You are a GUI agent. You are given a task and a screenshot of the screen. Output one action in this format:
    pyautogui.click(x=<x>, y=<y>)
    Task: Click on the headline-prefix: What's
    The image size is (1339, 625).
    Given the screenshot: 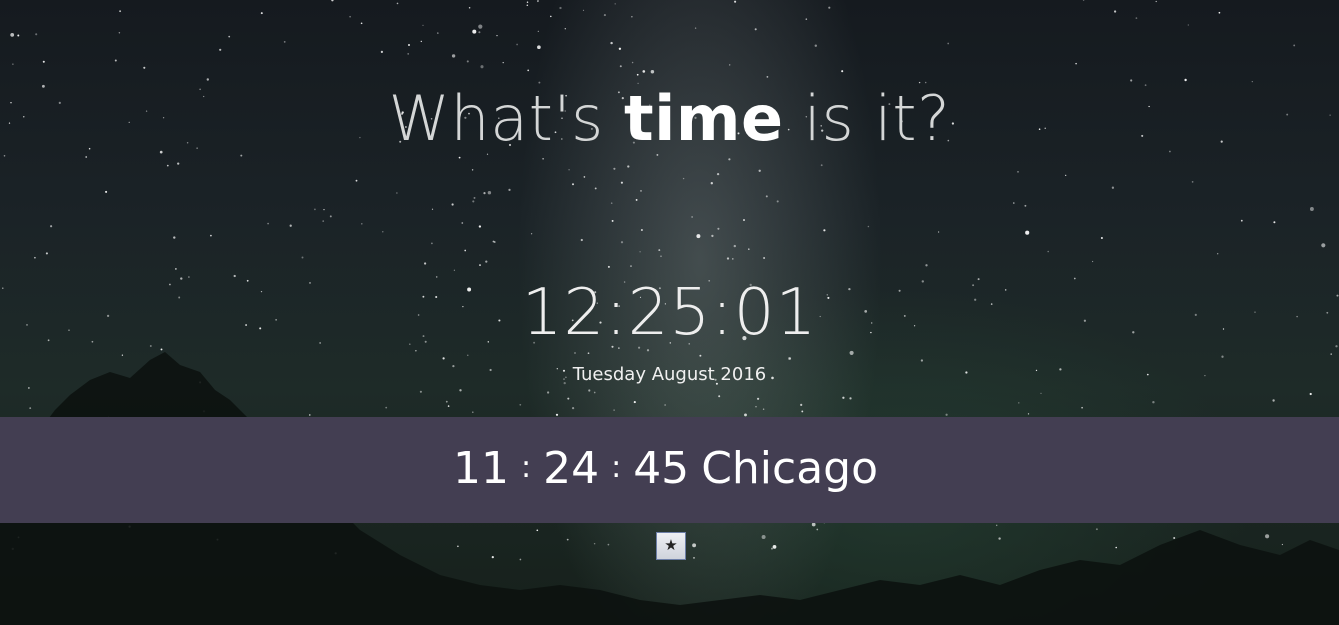 What is the action you would take?
    pyautogui.click(x=506, y=118)
    